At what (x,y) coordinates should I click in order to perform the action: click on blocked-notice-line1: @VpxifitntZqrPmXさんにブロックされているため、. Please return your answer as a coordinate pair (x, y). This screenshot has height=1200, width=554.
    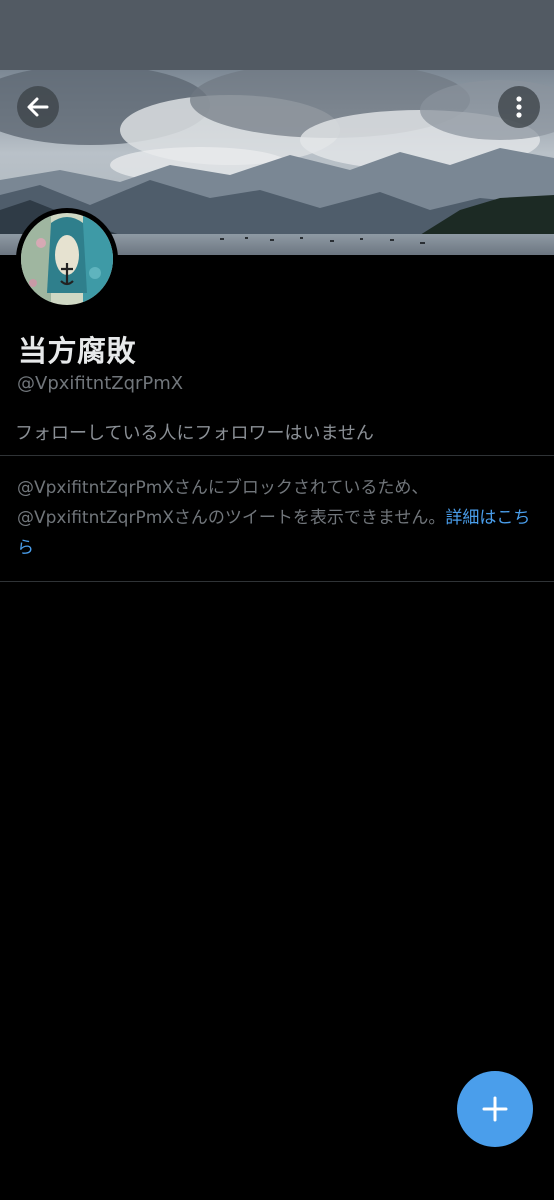
    Looking at the image, I should click on (223, 488).